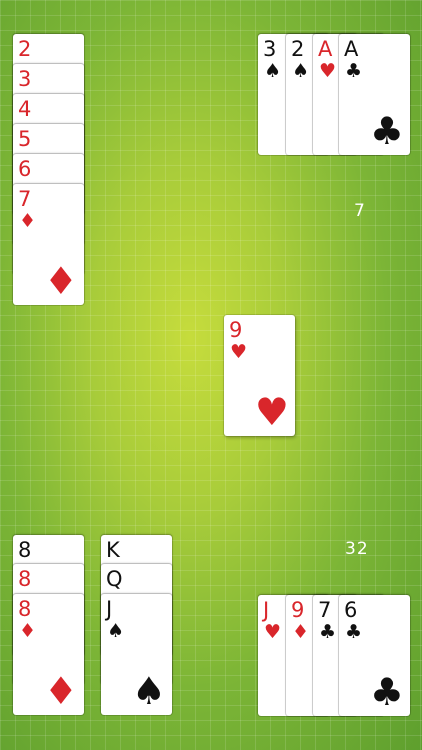  Describe the element at coordinates (114, 579) in the screenshot. I see `card-rank: Q` at that location.